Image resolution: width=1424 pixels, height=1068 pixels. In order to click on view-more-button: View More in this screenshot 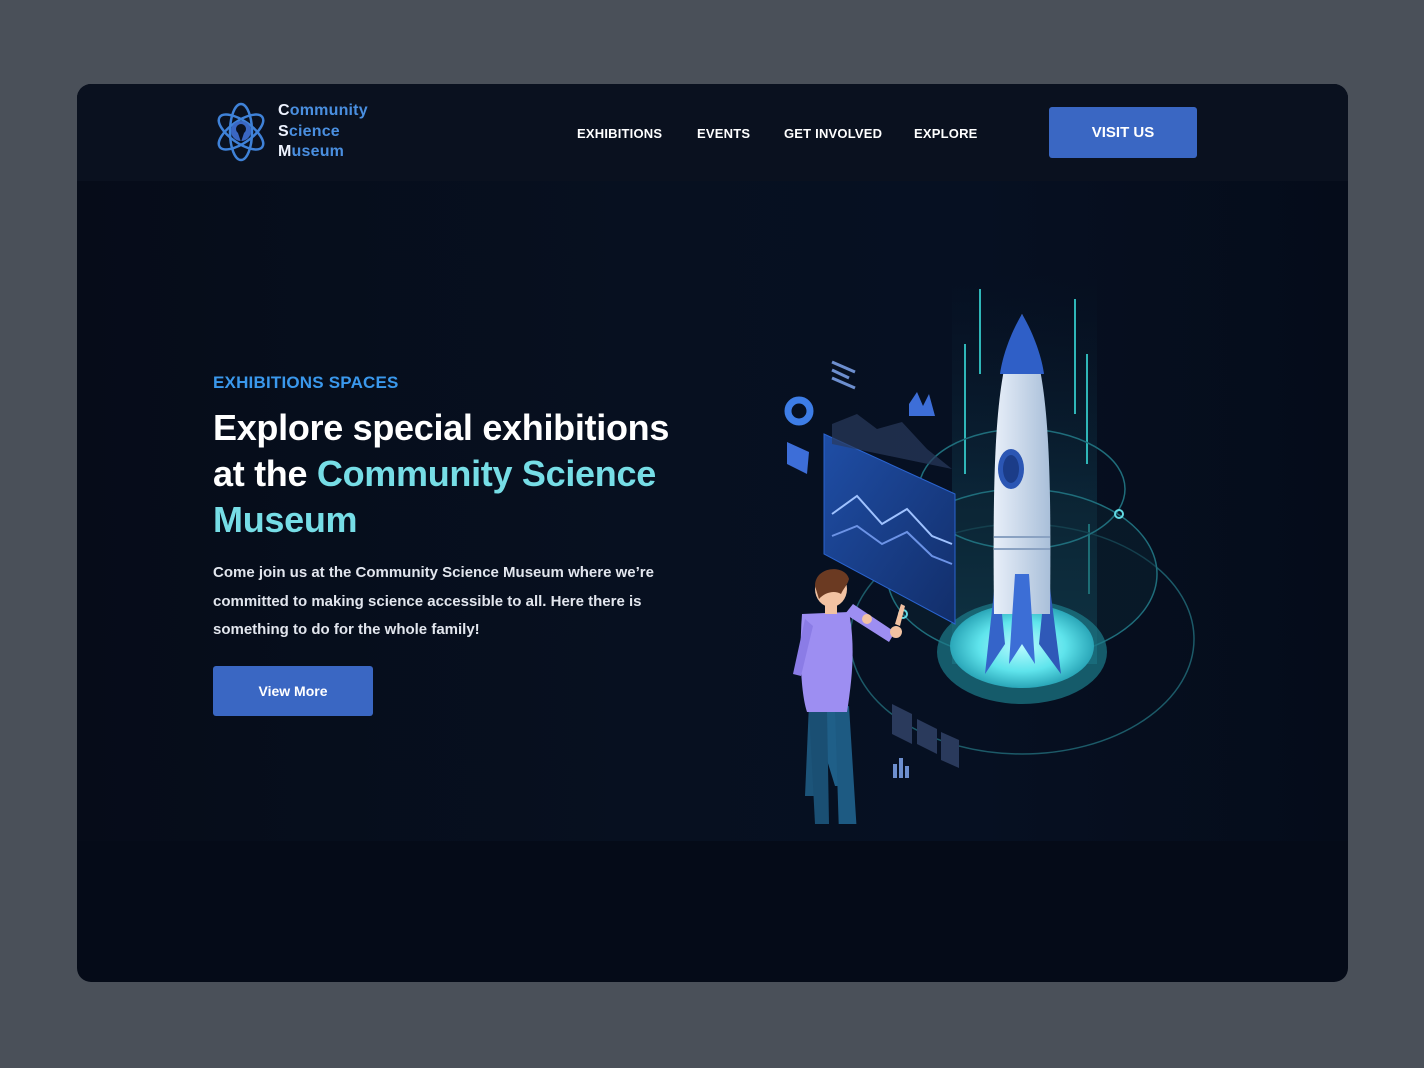, I will do `click(293, 691)`.